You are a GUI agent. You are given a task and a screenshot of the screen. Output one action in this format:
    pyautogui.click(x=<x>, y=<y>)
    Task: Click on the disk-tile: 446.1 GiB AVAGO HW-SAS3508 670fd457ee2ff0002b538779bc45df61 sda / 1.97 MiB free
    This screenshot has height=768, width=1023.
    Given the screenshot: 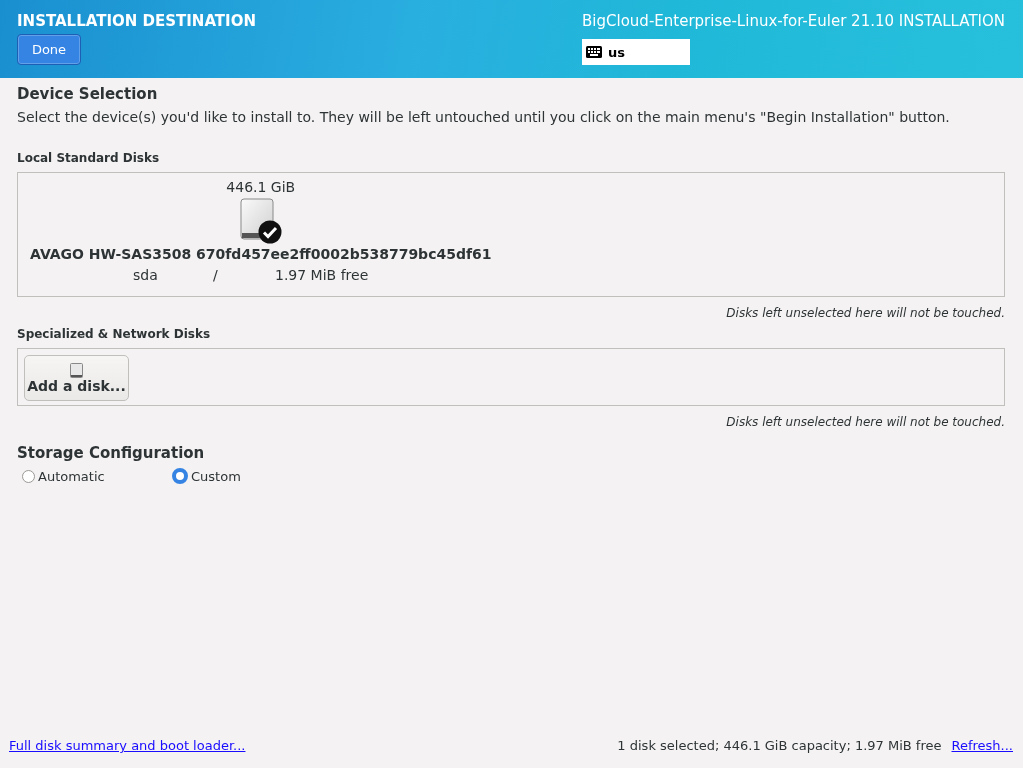 What is the action you would take?
    pyautogui.click(x=255, y=228)
    